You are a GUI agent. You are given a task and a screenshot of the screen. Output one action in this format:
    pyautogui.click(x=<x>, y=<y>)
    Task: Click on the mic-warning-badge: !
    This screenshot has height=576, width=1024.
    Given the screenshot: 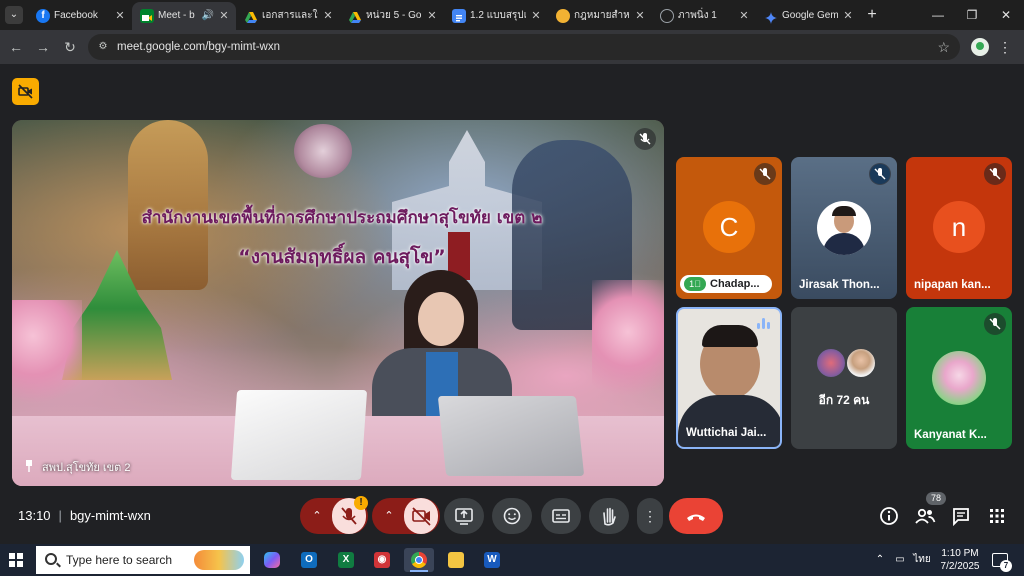 What is the action you would take?
    pyautogui.click(x=361, y=503)
    